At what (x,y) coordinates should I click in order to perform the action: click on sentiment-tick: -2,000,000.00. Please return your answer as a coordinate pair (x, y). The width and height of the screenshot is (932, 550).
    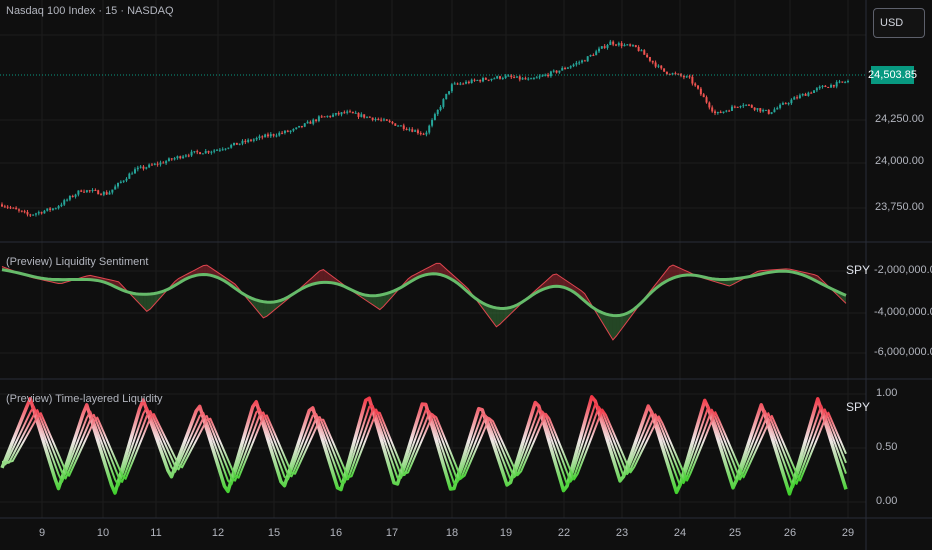
    Looking at the image, I should click on (903, 270).